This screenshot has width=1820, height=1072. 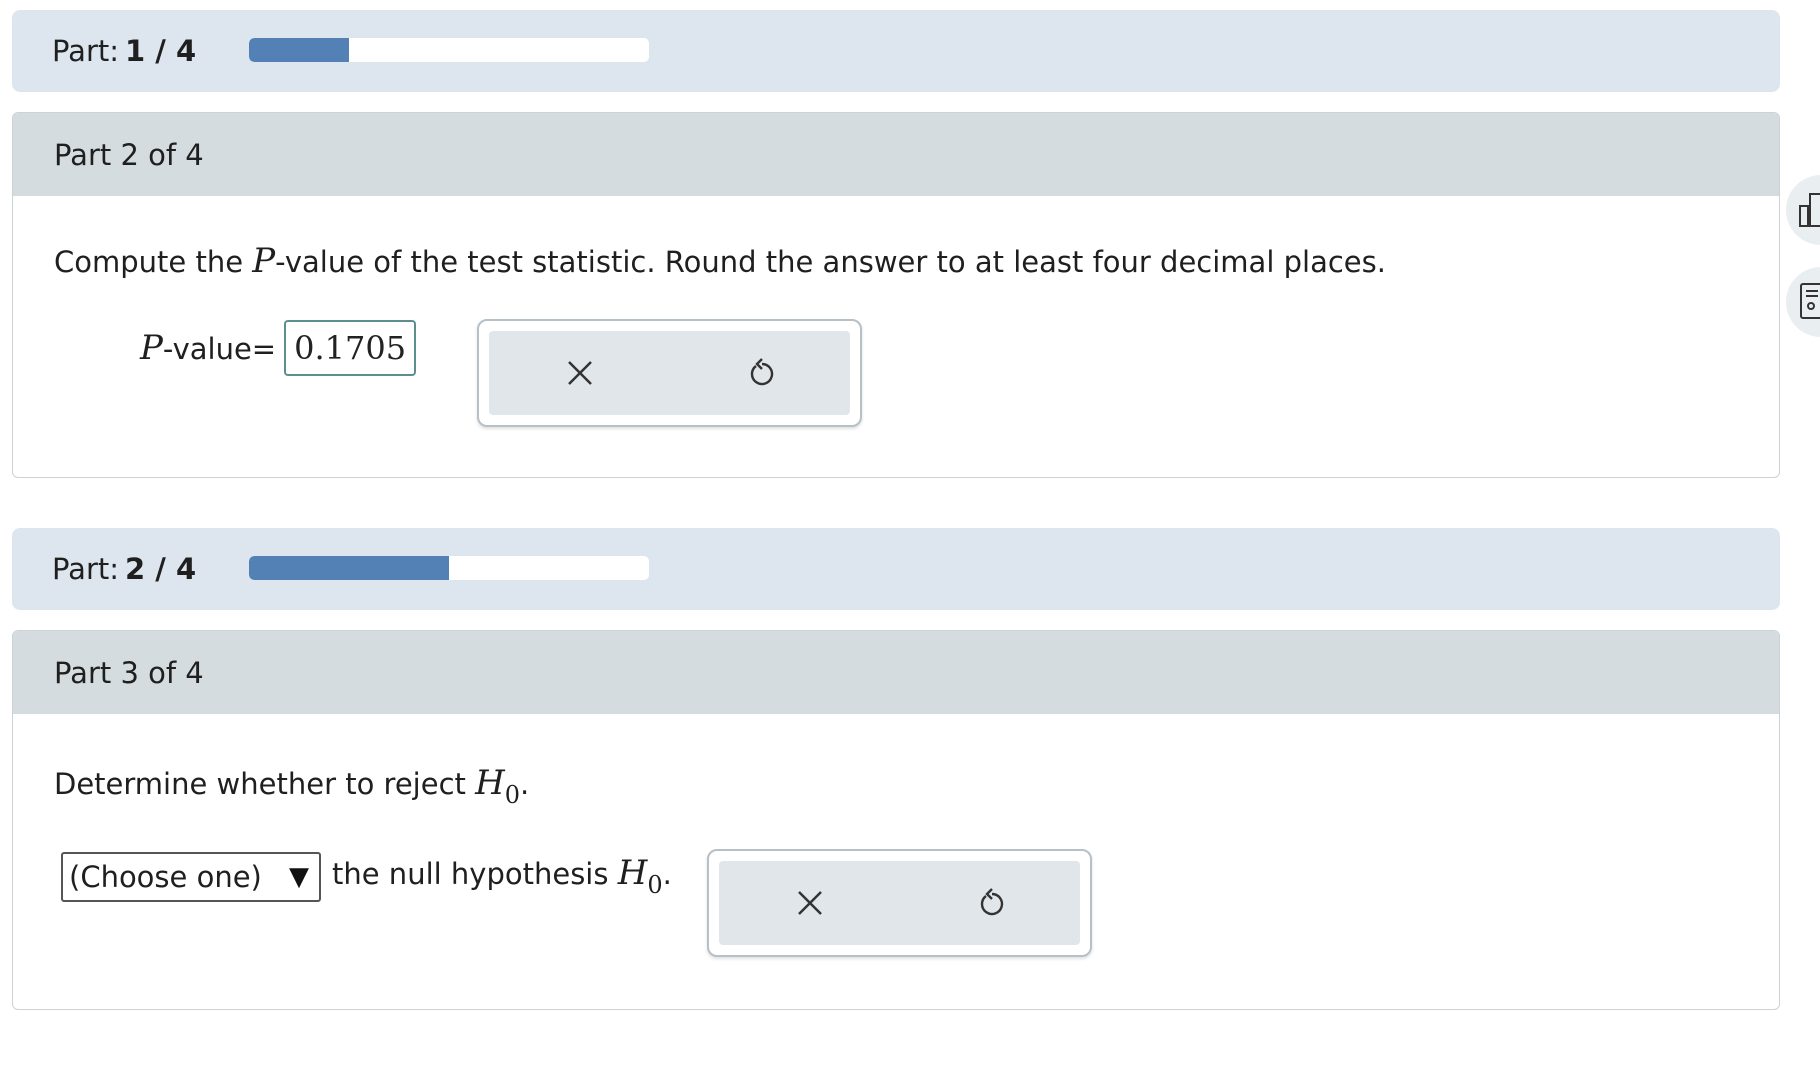 I want to click on select-value: (Choose one), so click(x=165, y=877).